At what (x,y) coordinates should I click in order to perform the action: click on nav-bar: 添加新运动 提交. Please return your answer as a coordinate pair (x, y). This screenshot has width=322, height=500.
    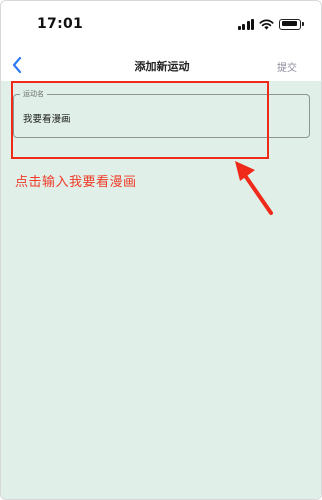
    Looking at the image, I should click on (161, 65).